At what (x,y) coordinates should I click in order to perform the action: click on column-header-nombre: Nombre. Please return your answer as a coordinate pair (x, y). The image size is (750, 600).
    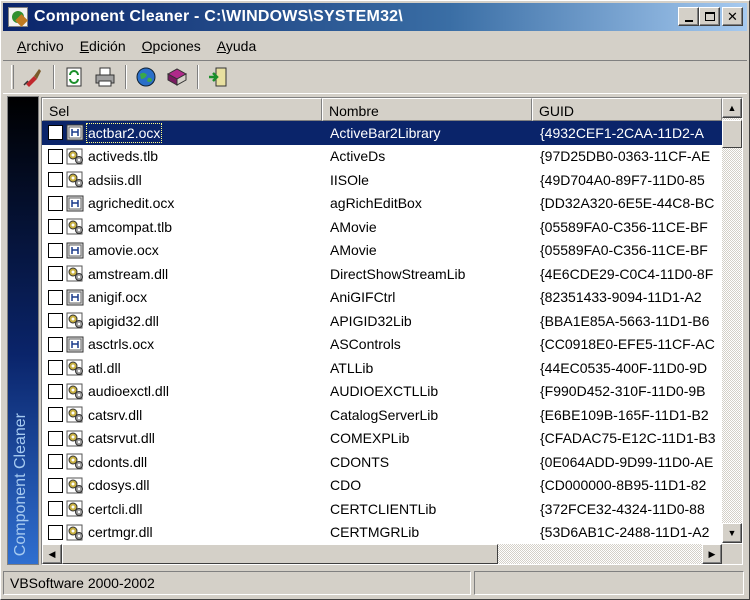
    Looking at the image, I should click on (427, 109).